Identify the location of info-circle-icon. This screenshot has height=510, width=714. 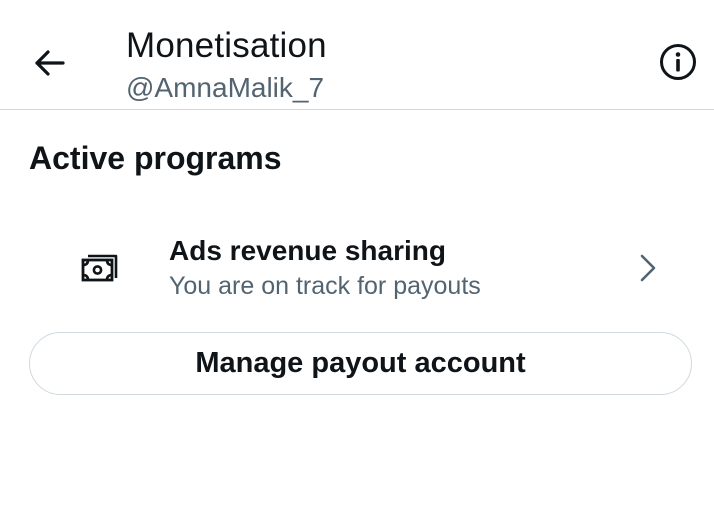
(678, 62).